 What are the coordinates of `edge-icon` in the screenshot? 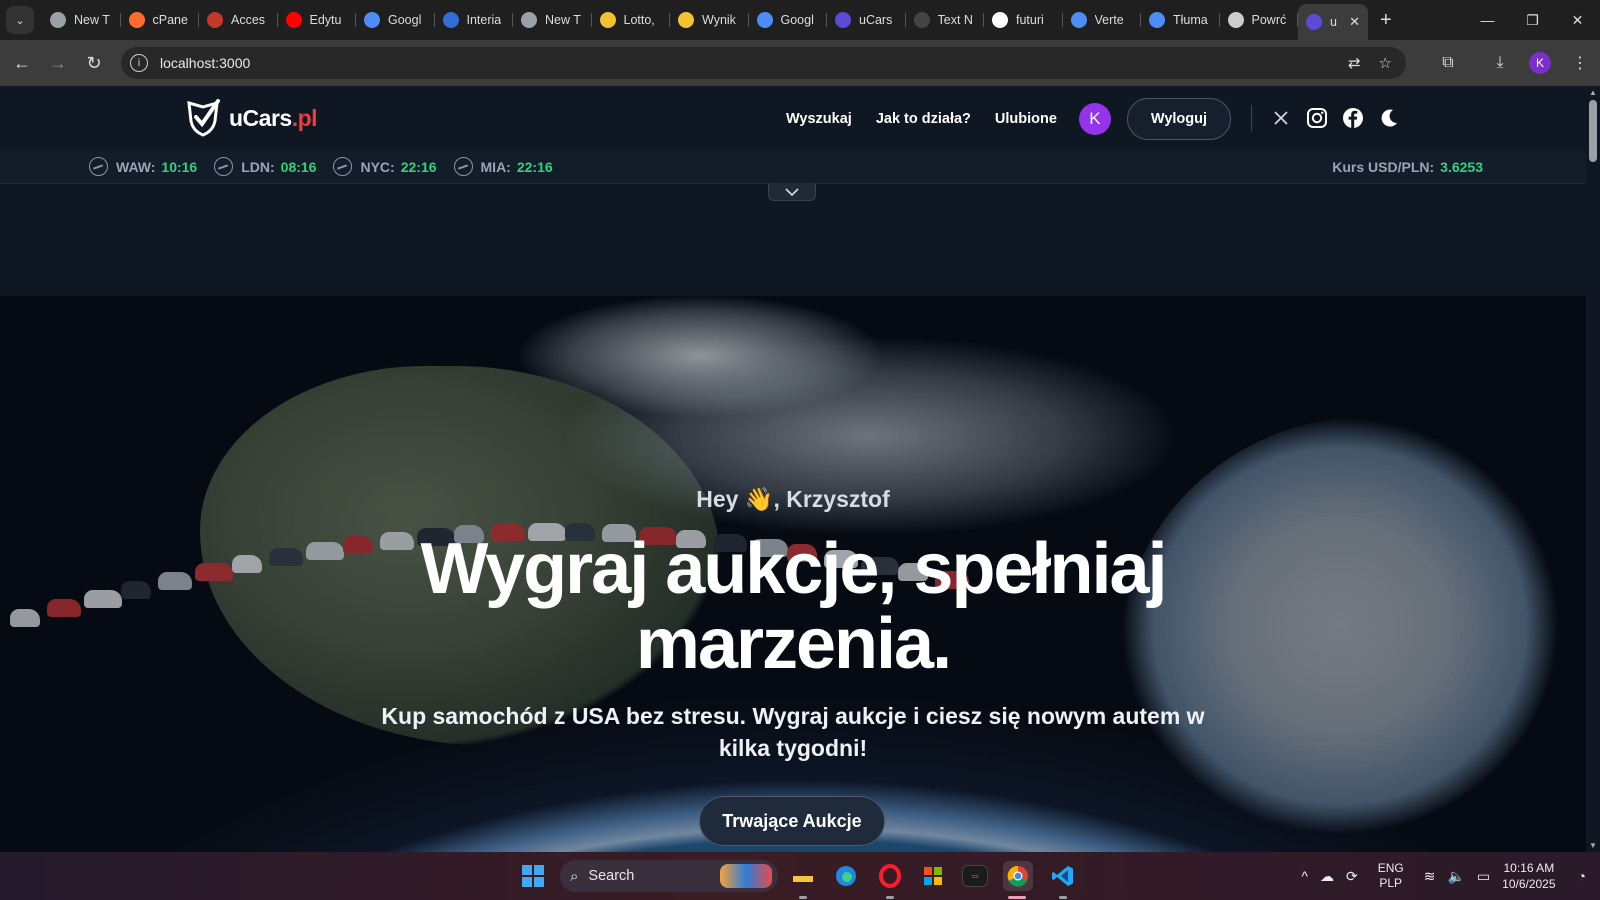 It's located at (846, 876).